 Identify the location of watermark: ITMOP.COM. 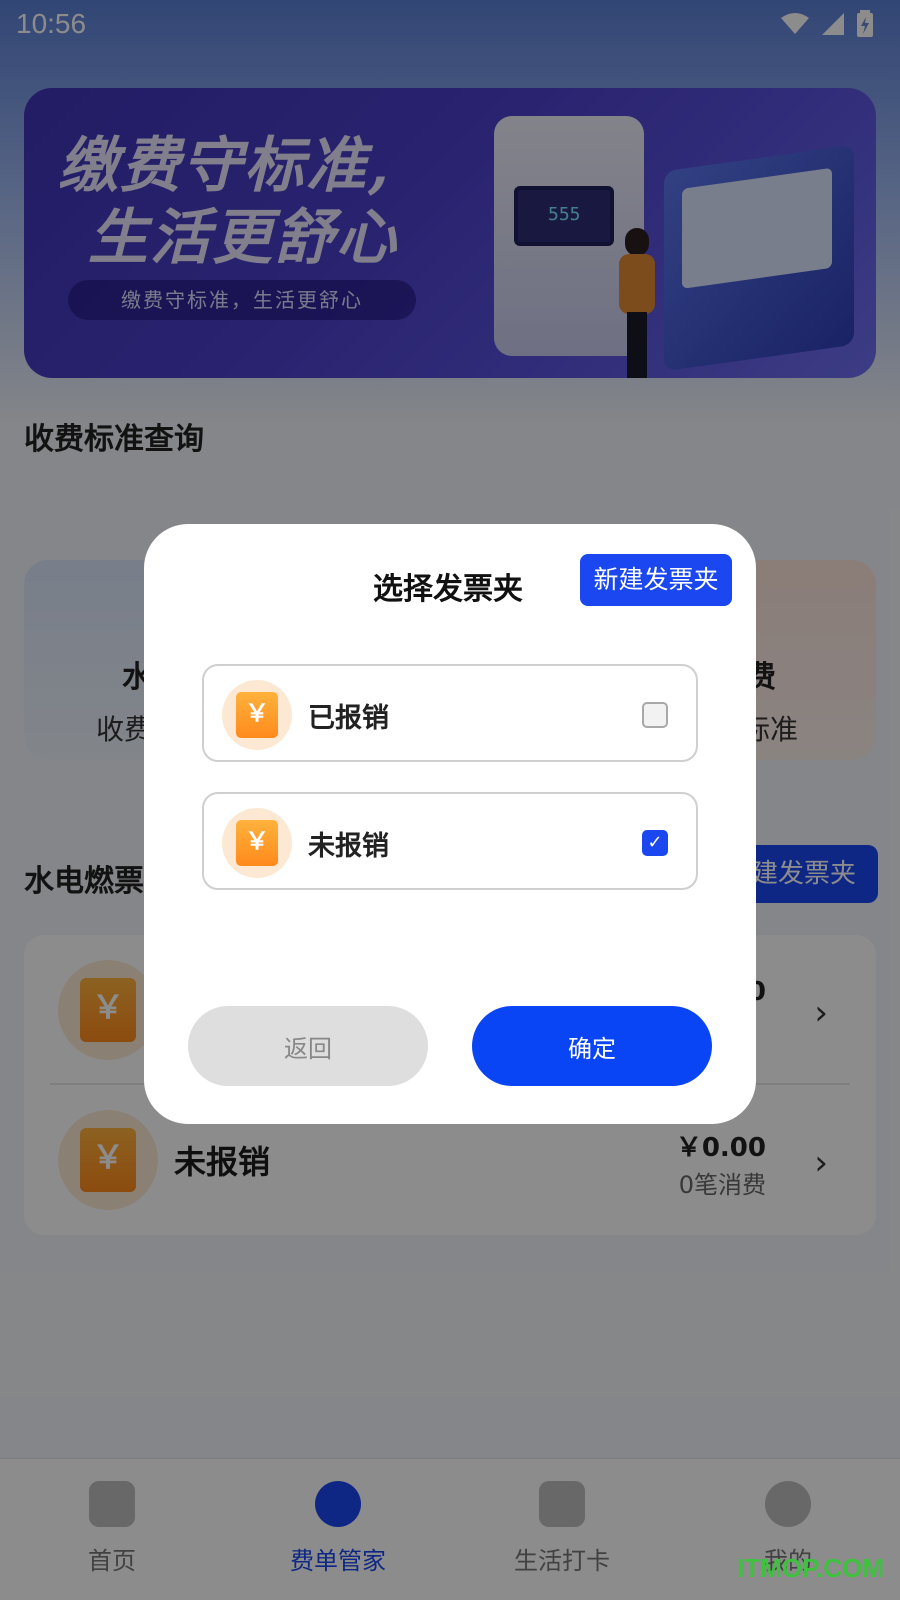
(810, 1568).